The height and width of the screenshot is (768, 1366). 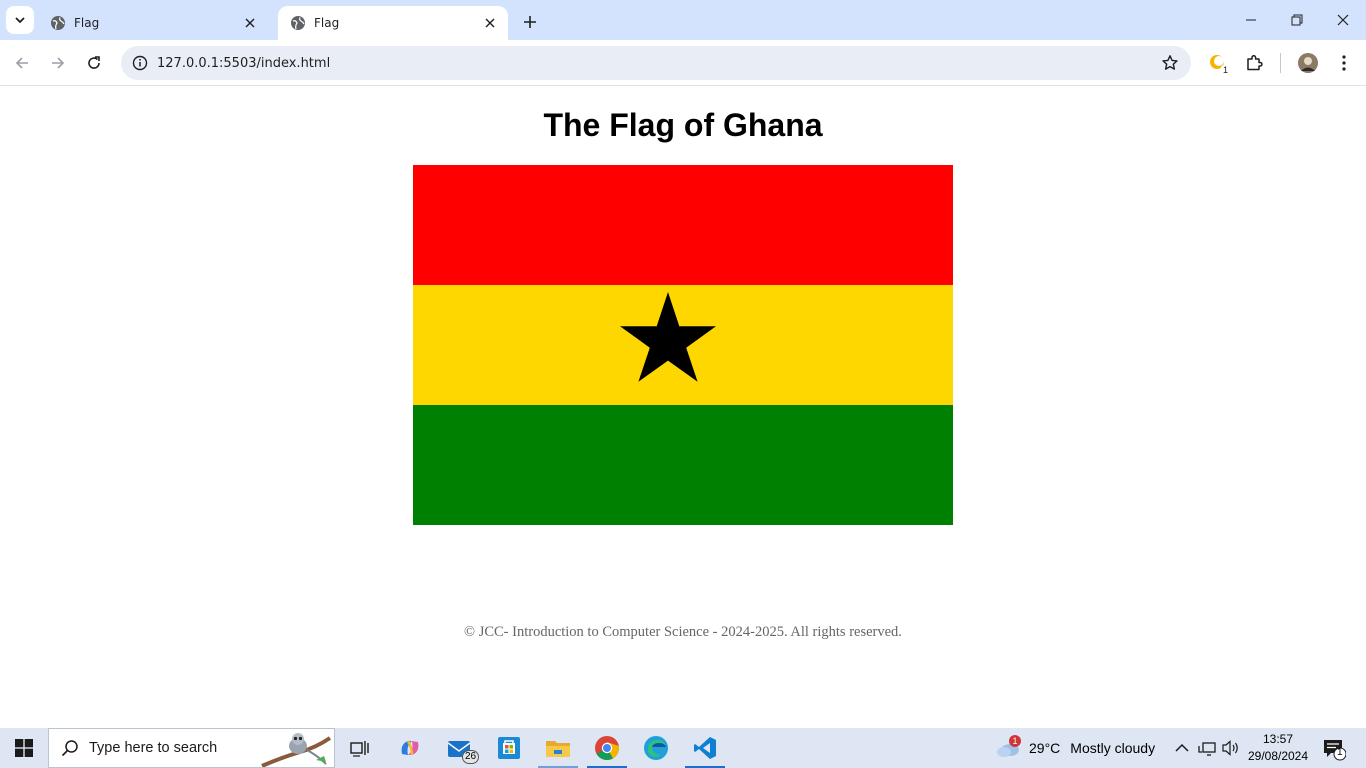 I want to click on windows-logo-icon, so click(x=24, y=748).